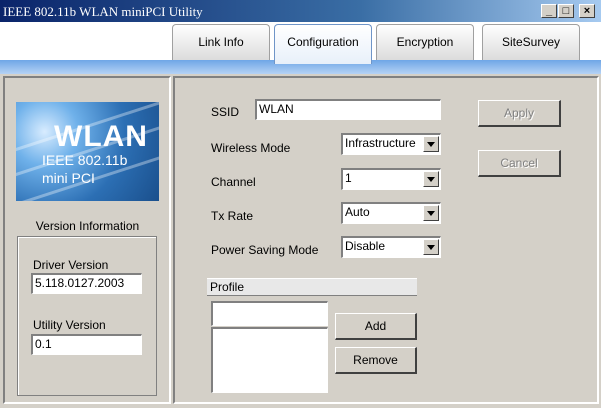  Describe the element at coordinates (69, 325) in the screenshot. I see `utility-version-label: Utility Version` at that location.